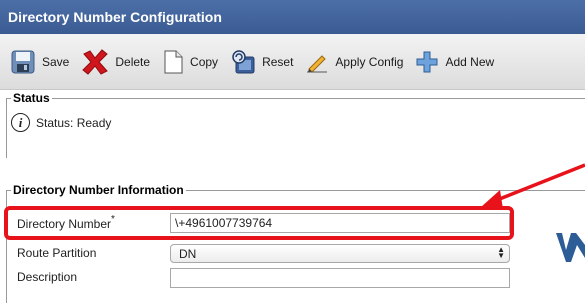  I want to click on plus-icon, so click(427, 61).